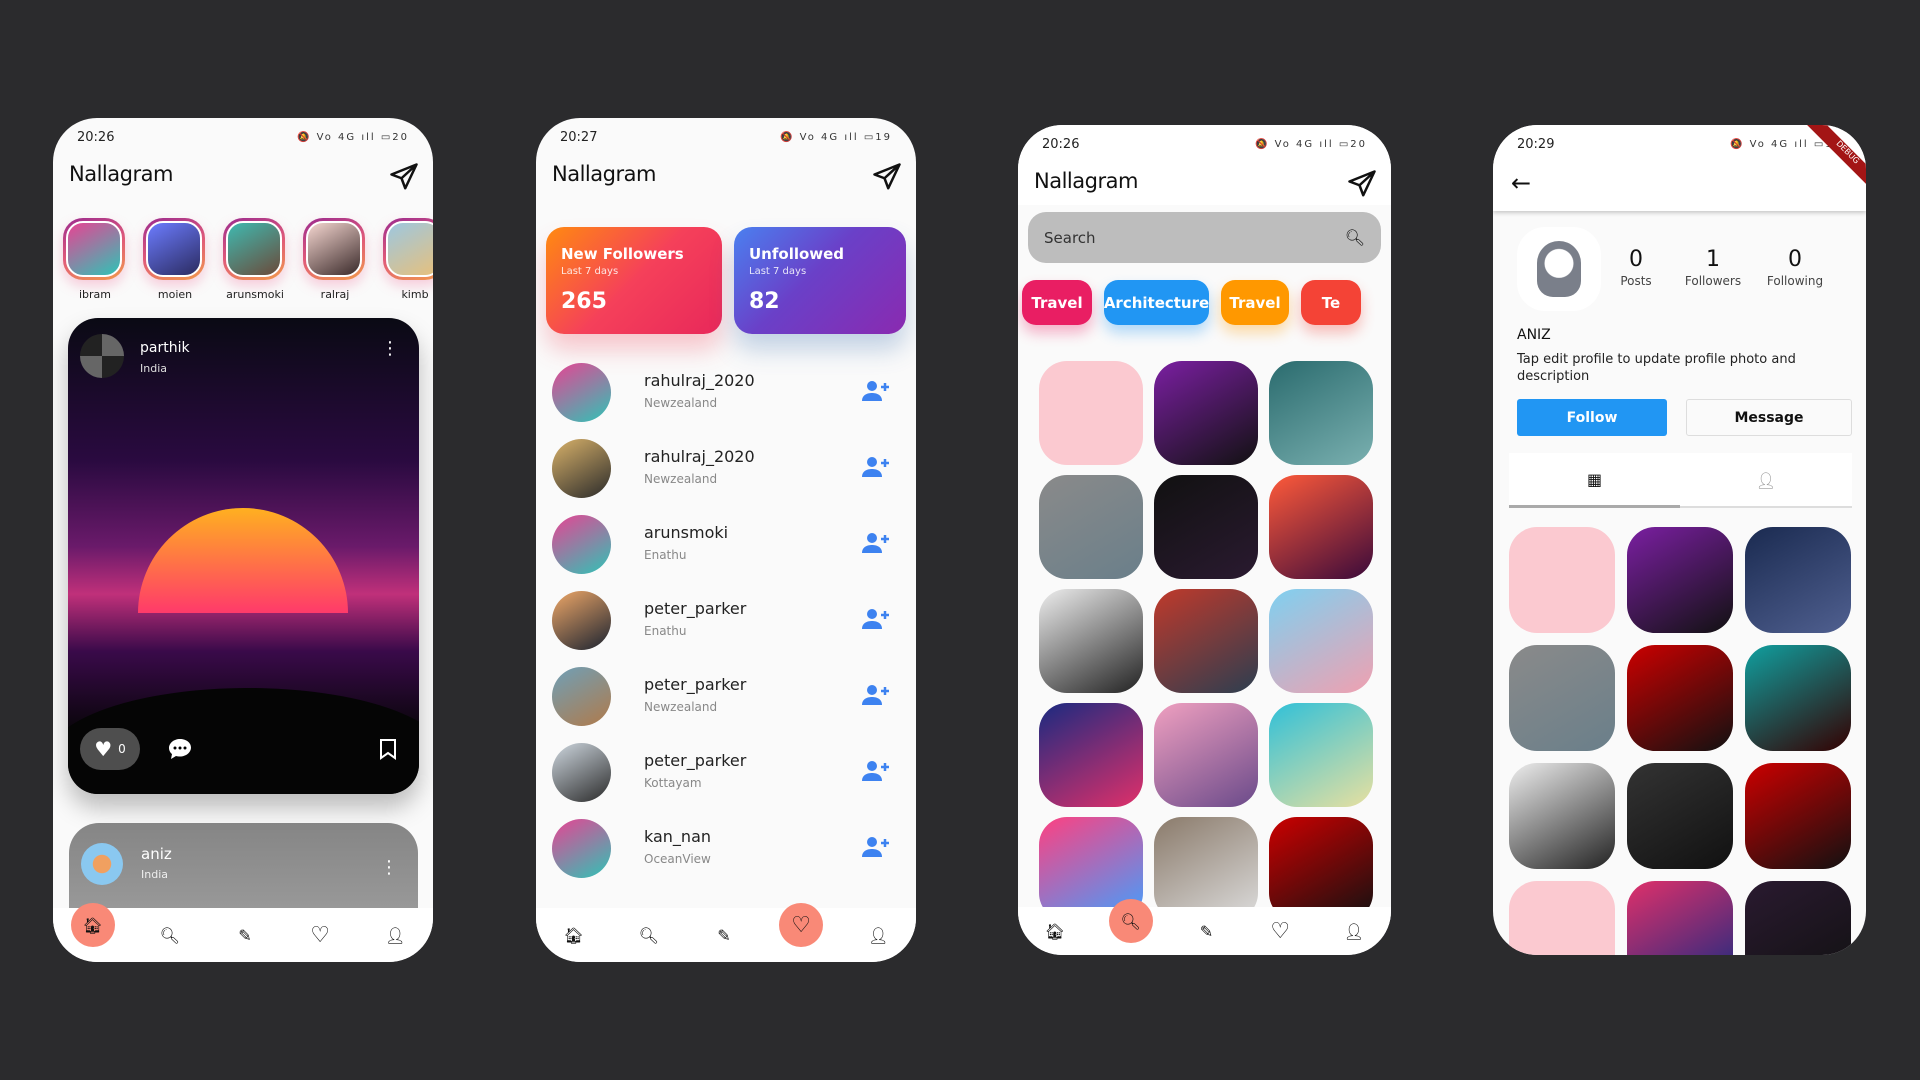  Describe the element at coordinates (686, 532) in the screenshot. I see `username: arunsmoki` at that location.